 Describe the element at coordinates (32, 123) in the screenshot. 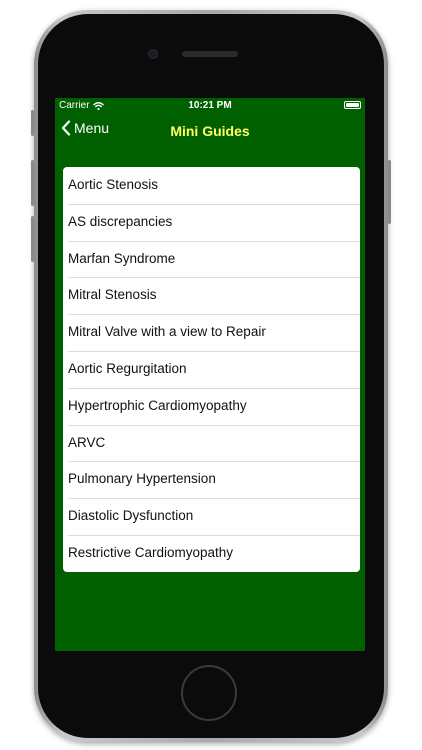

I see `mute-switch` at that location.